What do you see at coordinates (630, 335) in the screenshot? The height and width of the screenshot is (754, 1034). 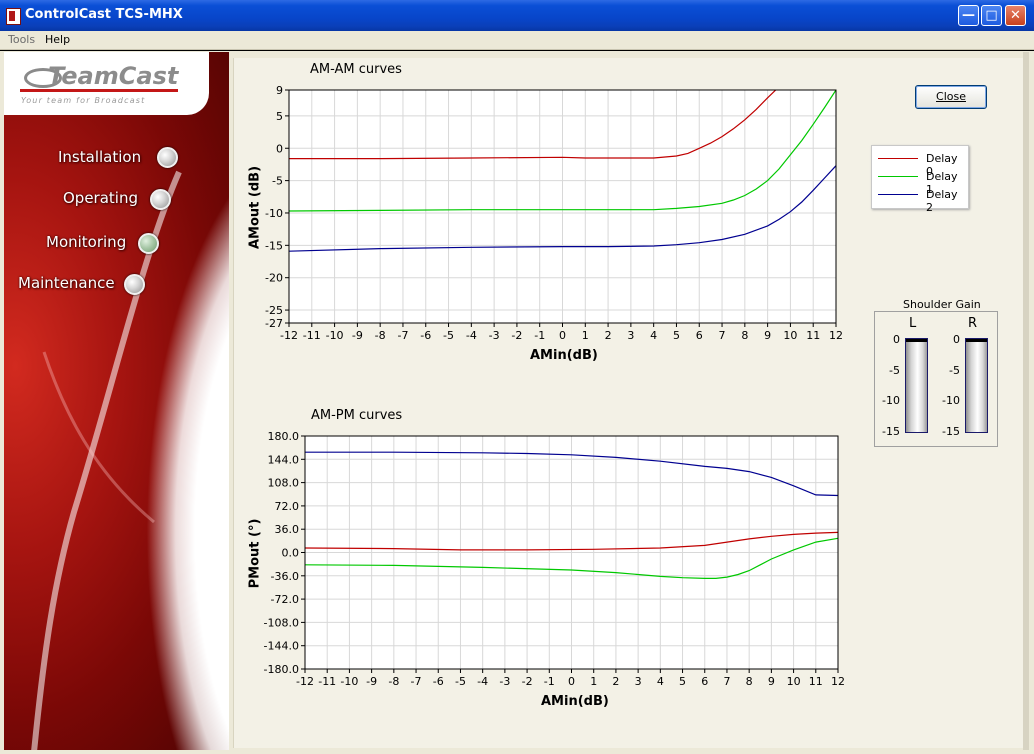 I see `amam-x-tick-label: 3` at bounding box center [630, 335].